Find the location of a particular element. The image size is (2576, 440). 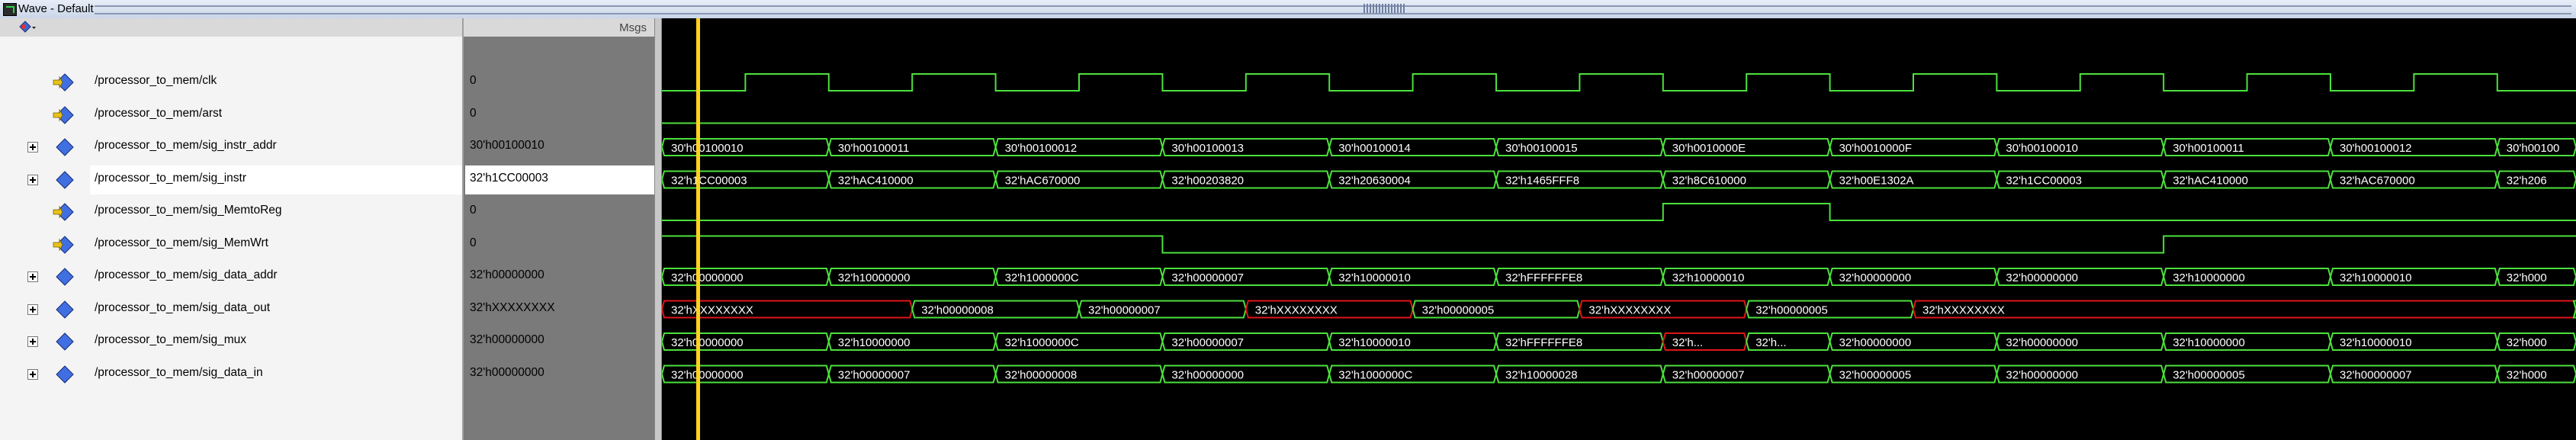

bus-segment-label: 30'h00100014 is located at coordinates (1374, 148).